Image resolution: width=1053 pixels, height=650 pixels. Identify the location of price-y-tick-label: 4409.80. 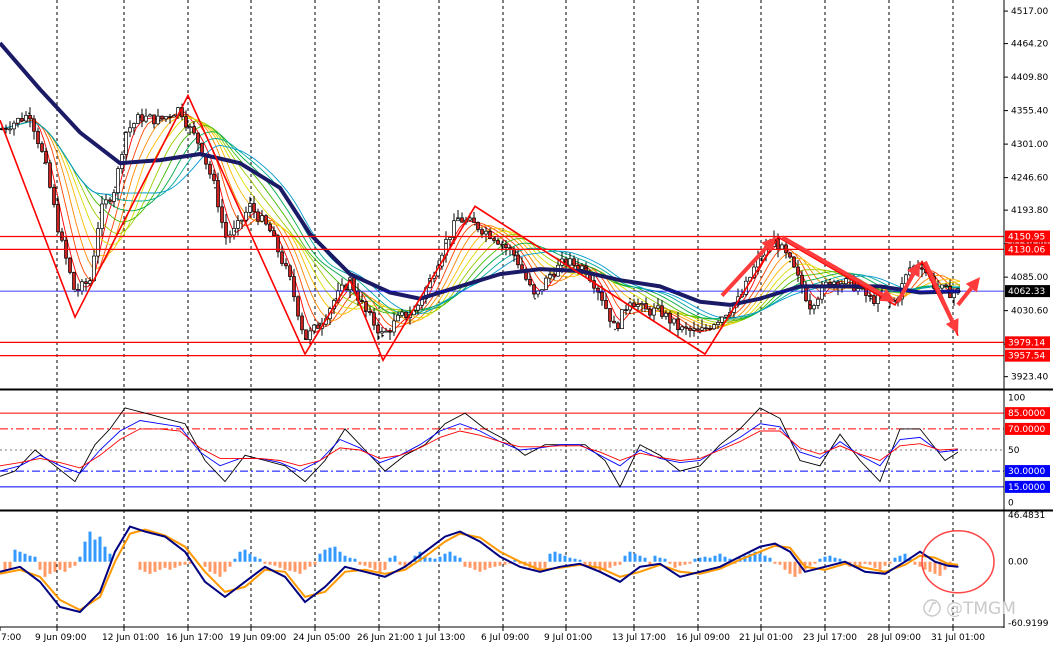
(1029, 78).